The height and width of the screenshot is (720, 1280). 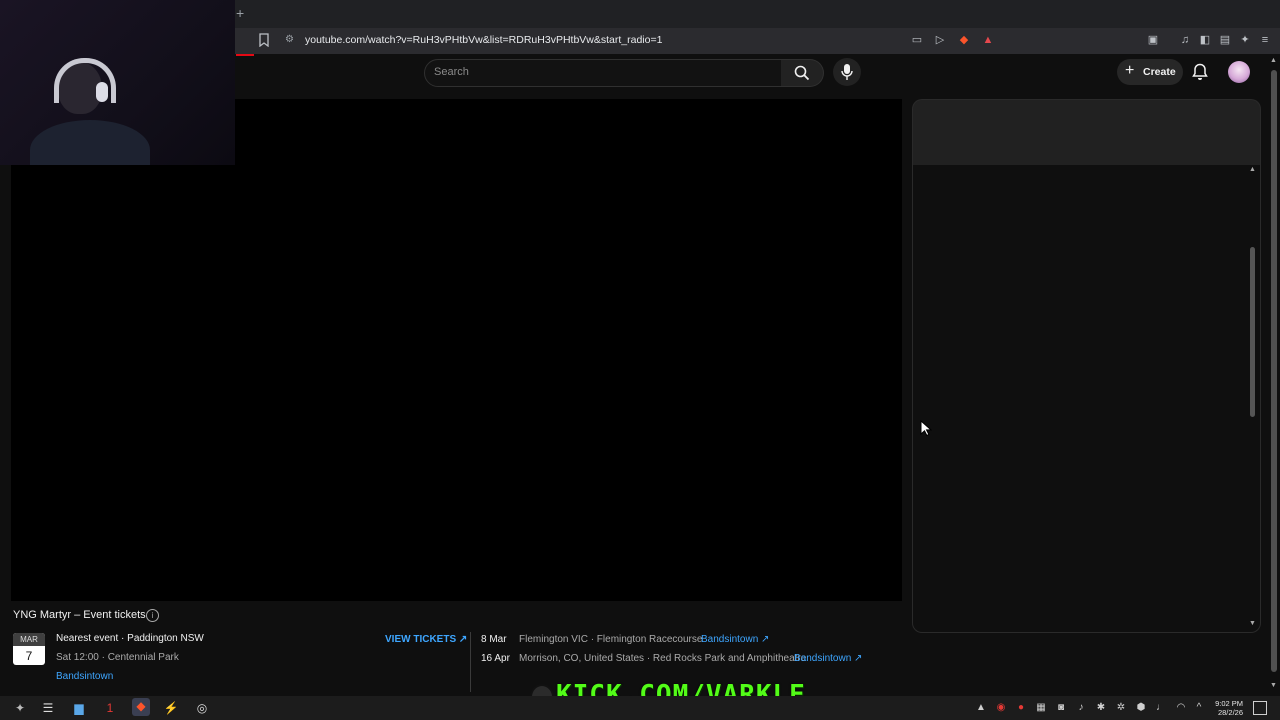 I want to click on menu-icon: ≡, so click(x=1265, y=40).